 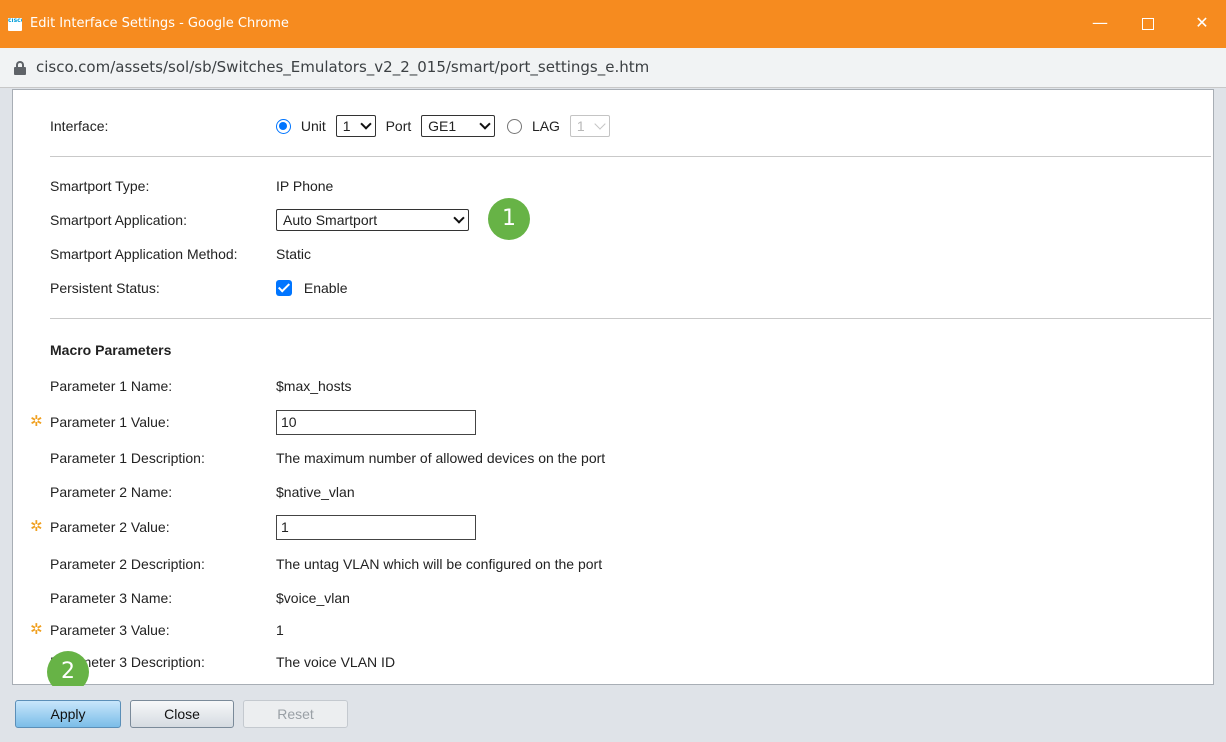 What do you see at coordinates (458, 126) in the screenshot?
I see `port-select: GE1` at bounding box center [458, 126].